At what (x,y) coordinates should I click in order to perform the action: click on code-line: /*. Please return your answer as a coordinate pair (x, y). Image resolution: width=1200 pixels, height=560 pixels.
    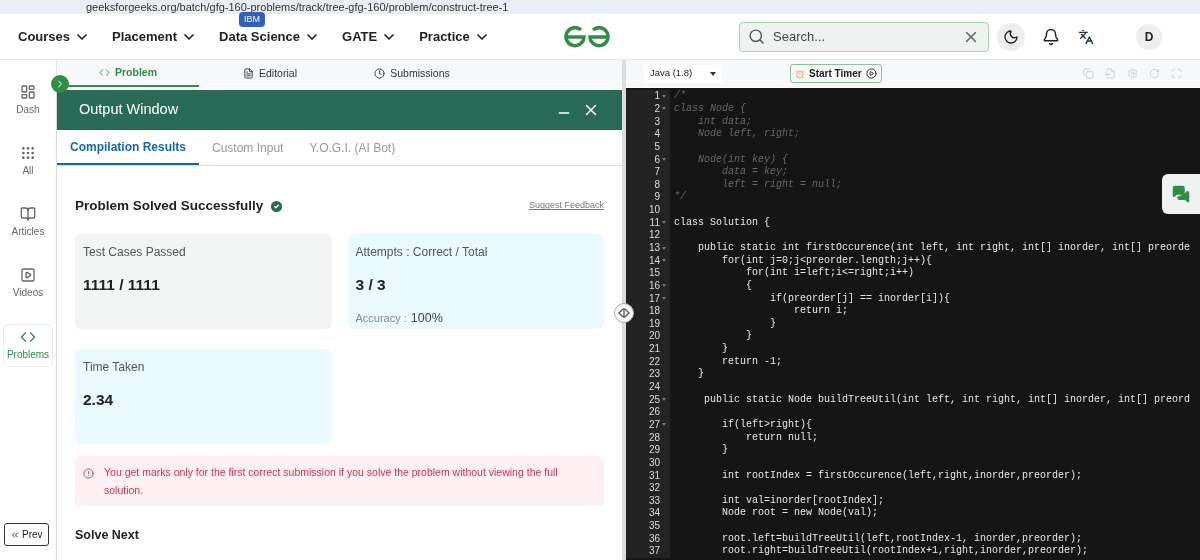
    Looking at the image, I should click on (680, 96).